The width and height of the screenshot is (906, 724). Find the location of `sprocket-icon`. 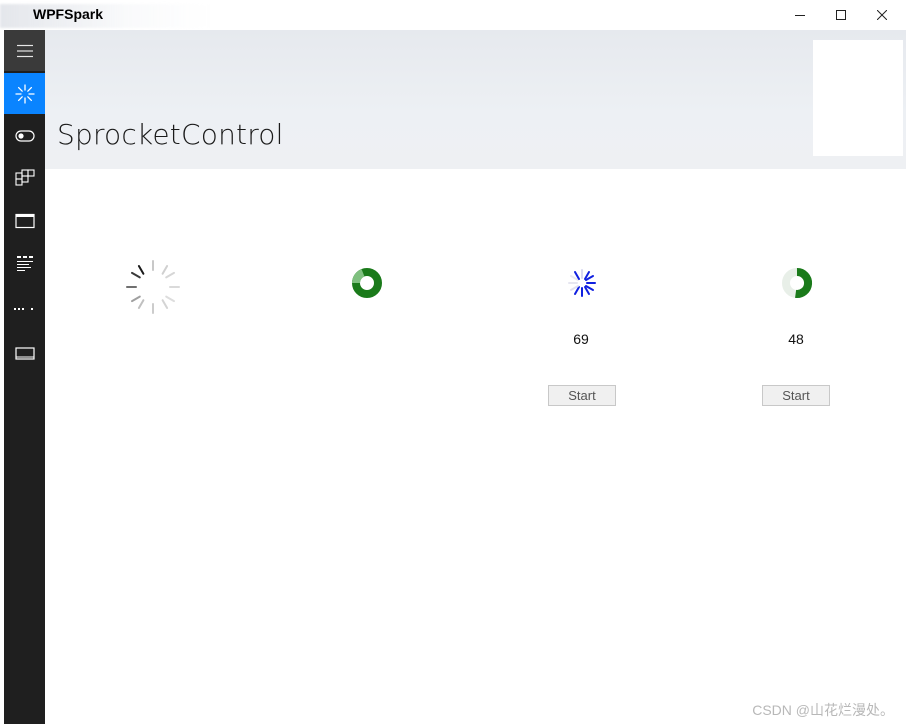

sprocket-icon is located at coordinates (24, 93).